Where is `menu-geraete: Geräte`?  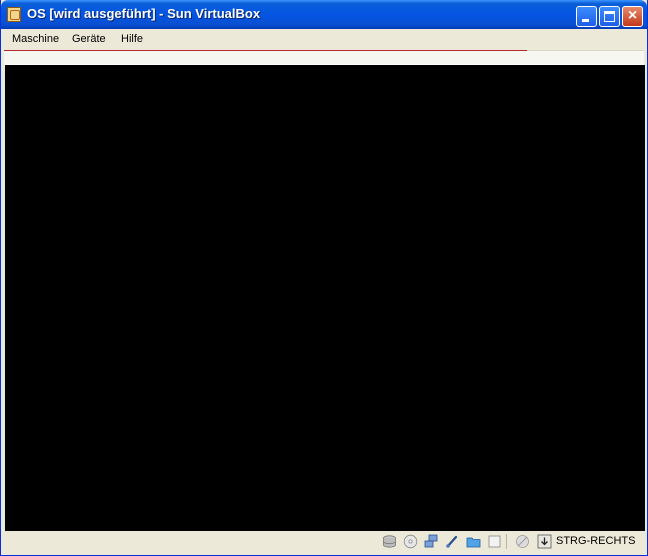 menu-geraete: Geräte is located at coordinates (89, 39).